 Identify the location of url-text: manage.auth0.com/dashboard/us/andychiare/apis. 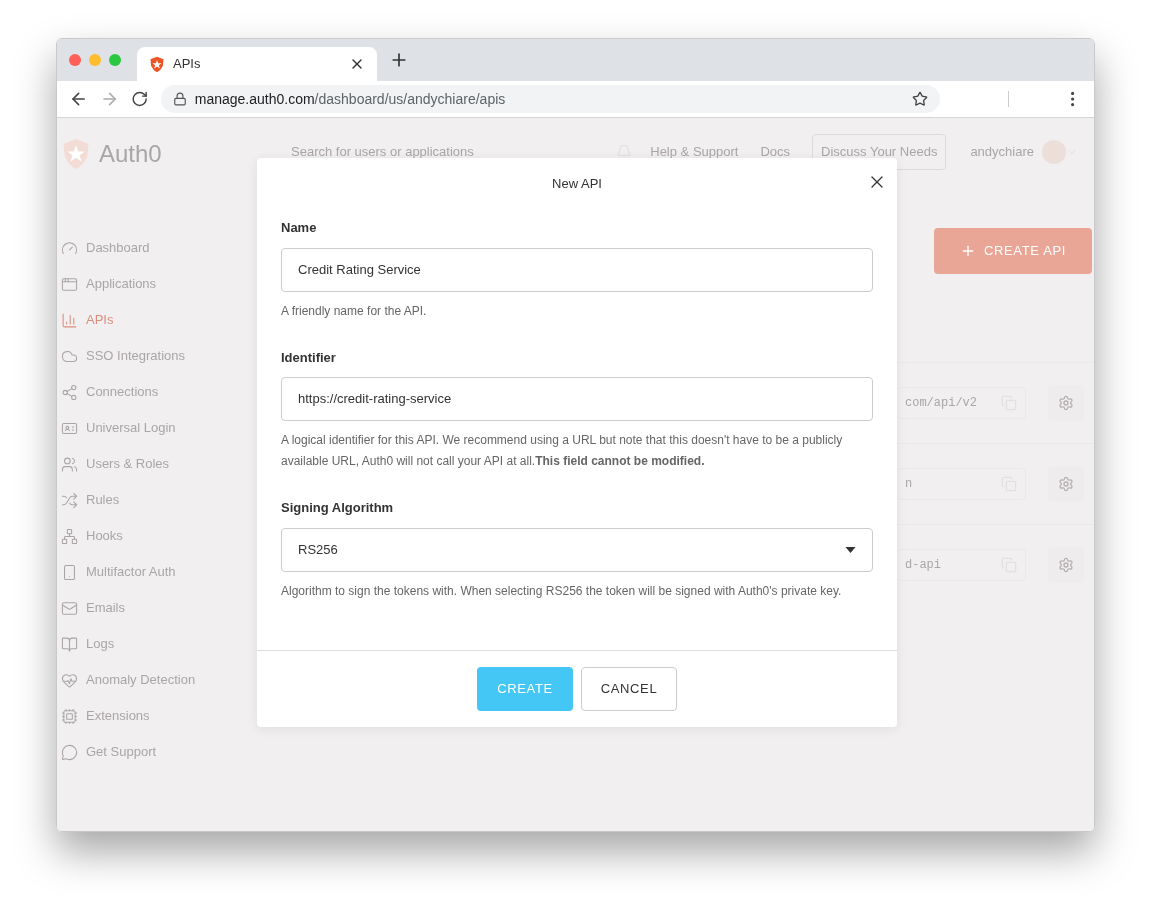
(350, 99).